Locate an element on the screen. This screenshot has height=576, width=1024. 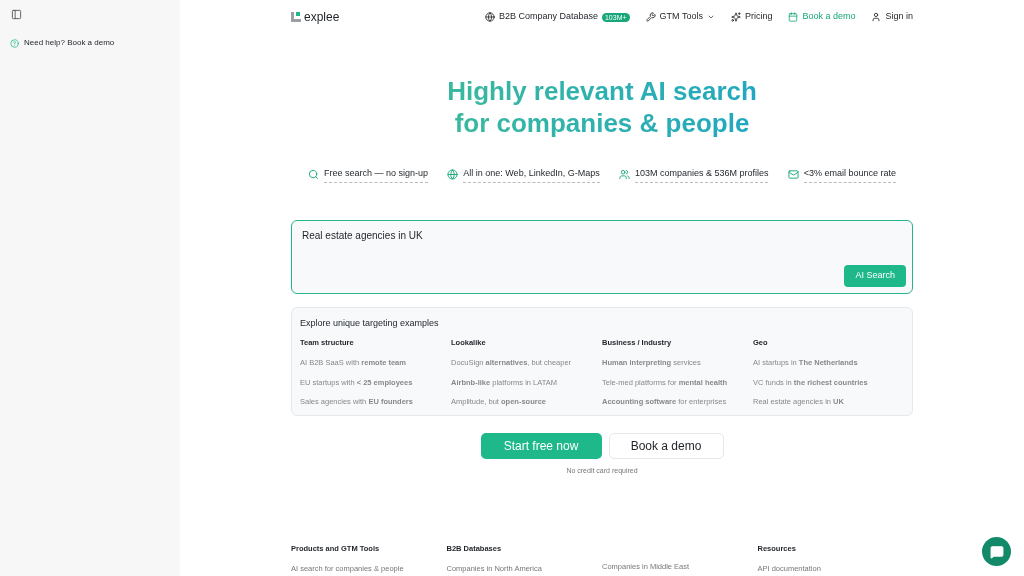
users-icon is located at coordinates (624, 175).